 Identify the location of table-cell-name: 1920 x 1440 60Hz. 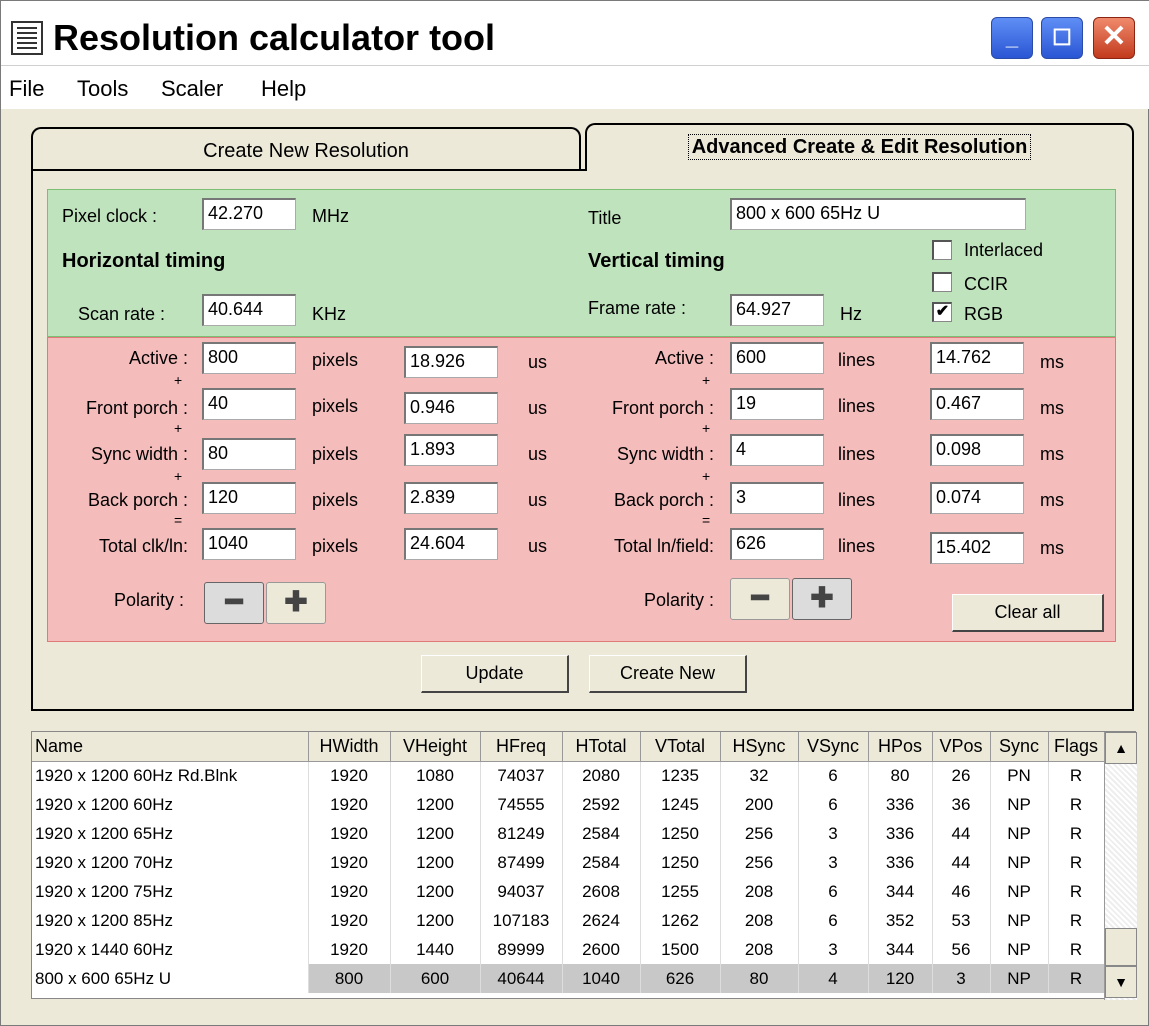
(170, 949).